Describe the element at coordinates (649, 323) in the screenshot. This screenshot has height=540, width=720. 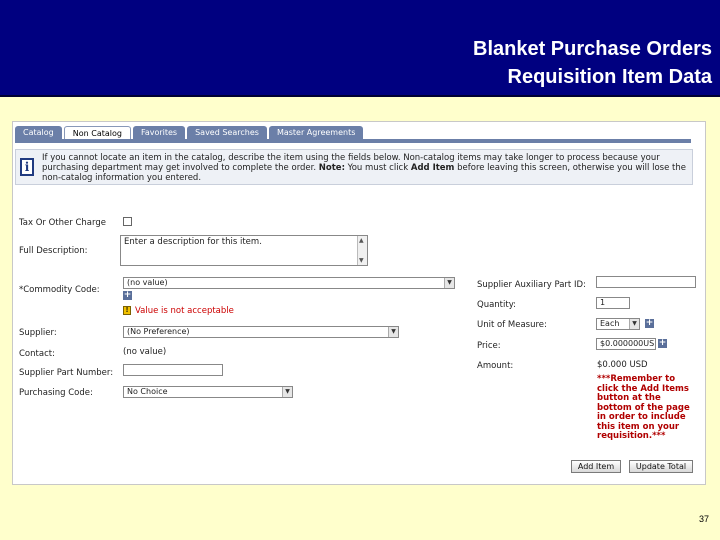
I see `uom-add-icon: +` at that location.